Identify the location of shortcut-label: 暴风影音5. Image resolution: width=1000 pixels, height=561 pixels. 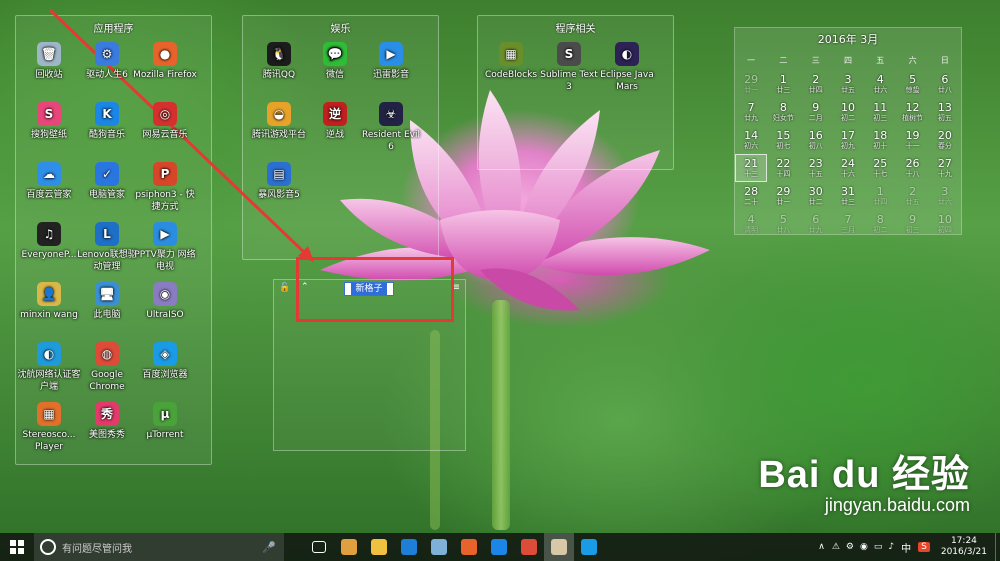
(279, 195).